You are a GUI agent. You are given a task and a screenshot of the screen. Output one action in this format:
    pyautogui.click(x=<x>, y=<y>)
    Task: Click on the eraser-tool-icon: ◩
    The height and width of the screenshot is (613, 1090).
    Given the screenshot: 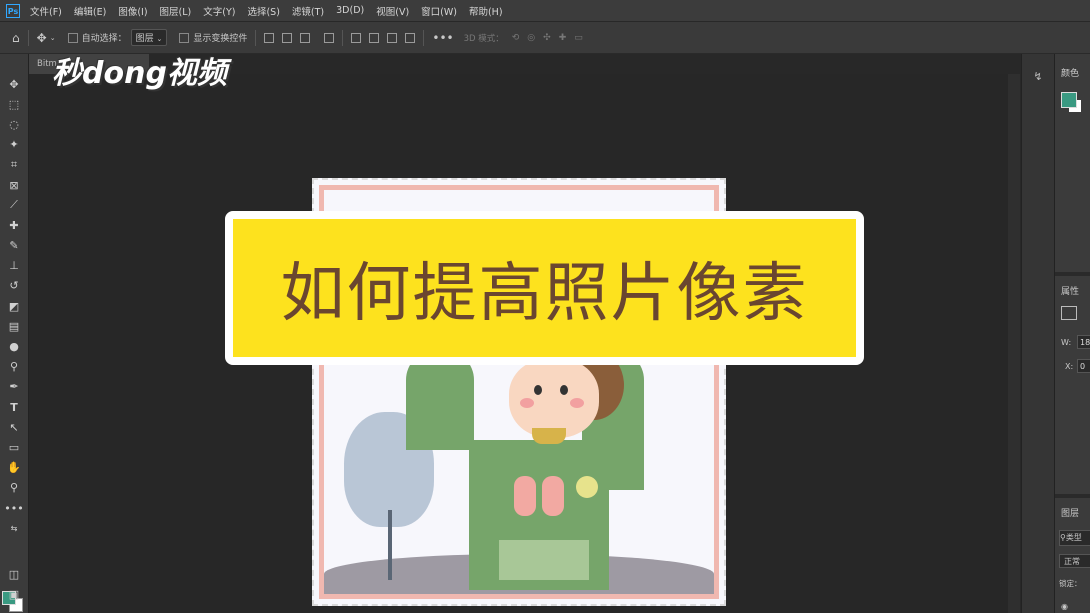 What is the action you would take?
    pyautogui.click(x=14, y=306)
    